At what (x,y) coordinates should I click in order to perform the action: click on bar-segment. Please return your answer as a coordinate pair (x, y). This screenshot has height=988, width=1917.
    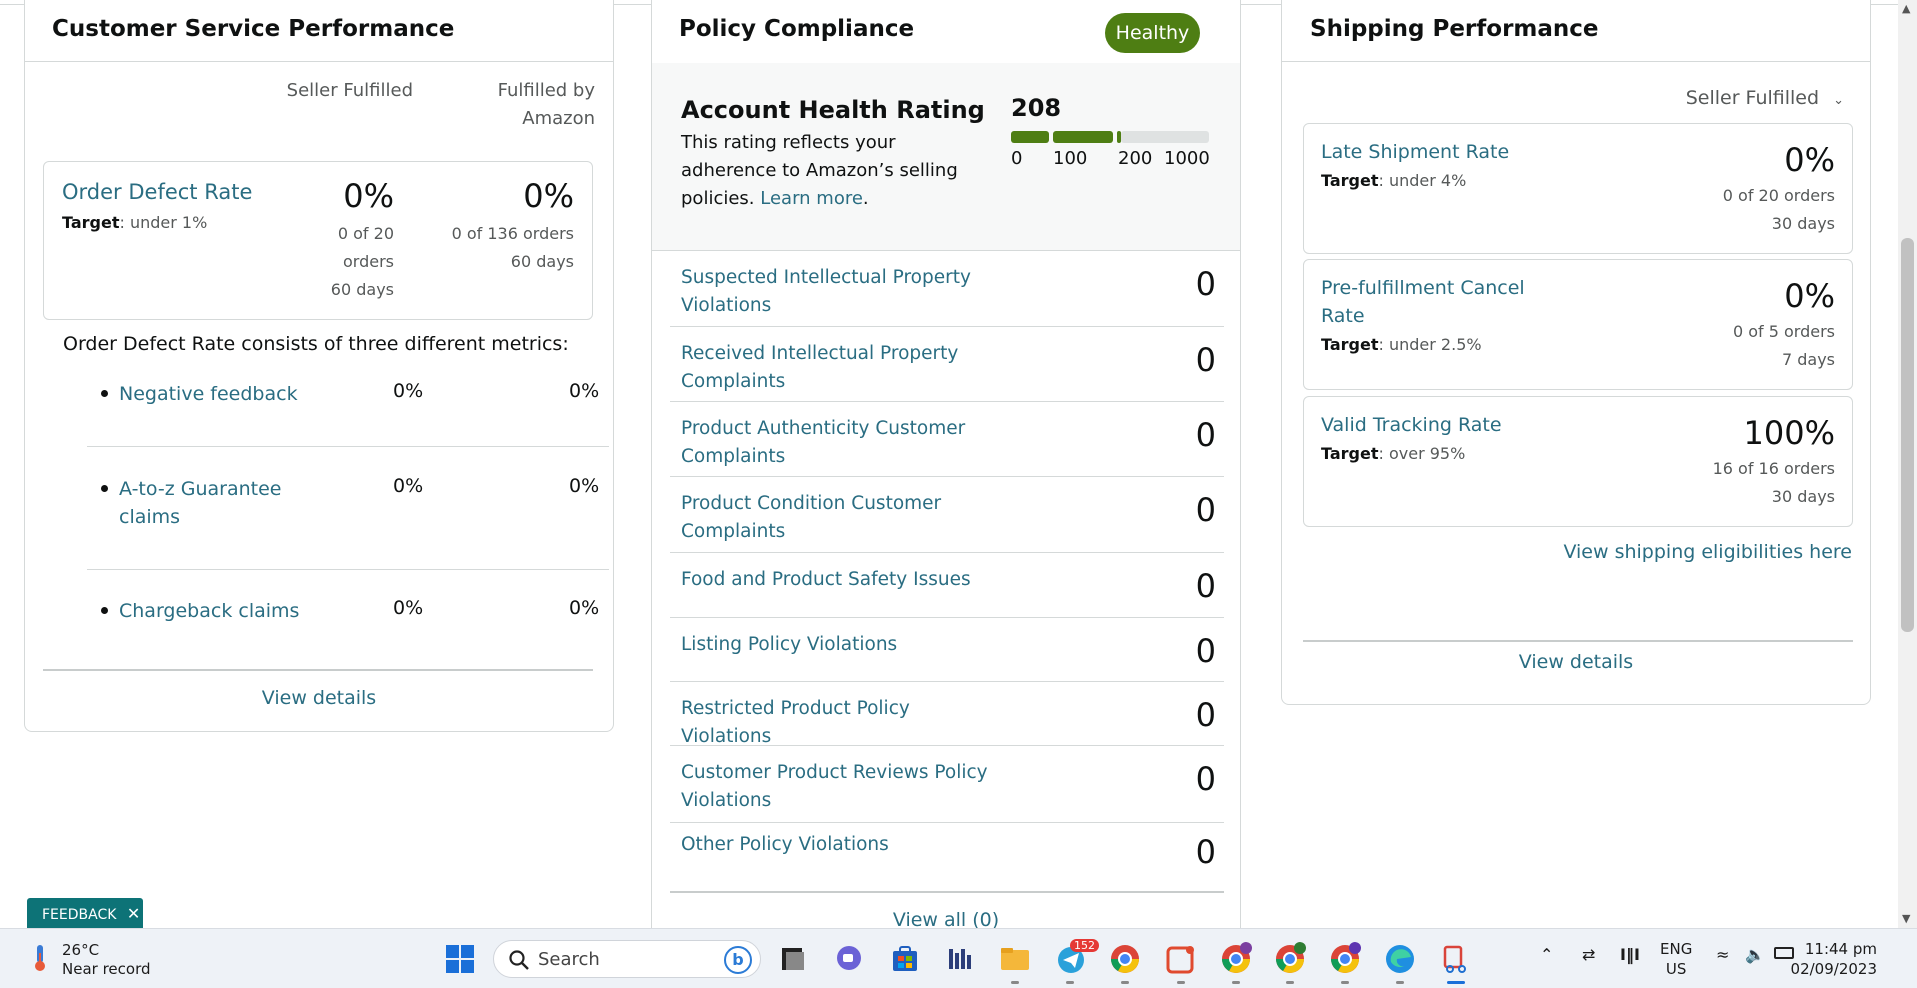
    Looking at the image, I should click on (1030, 137).